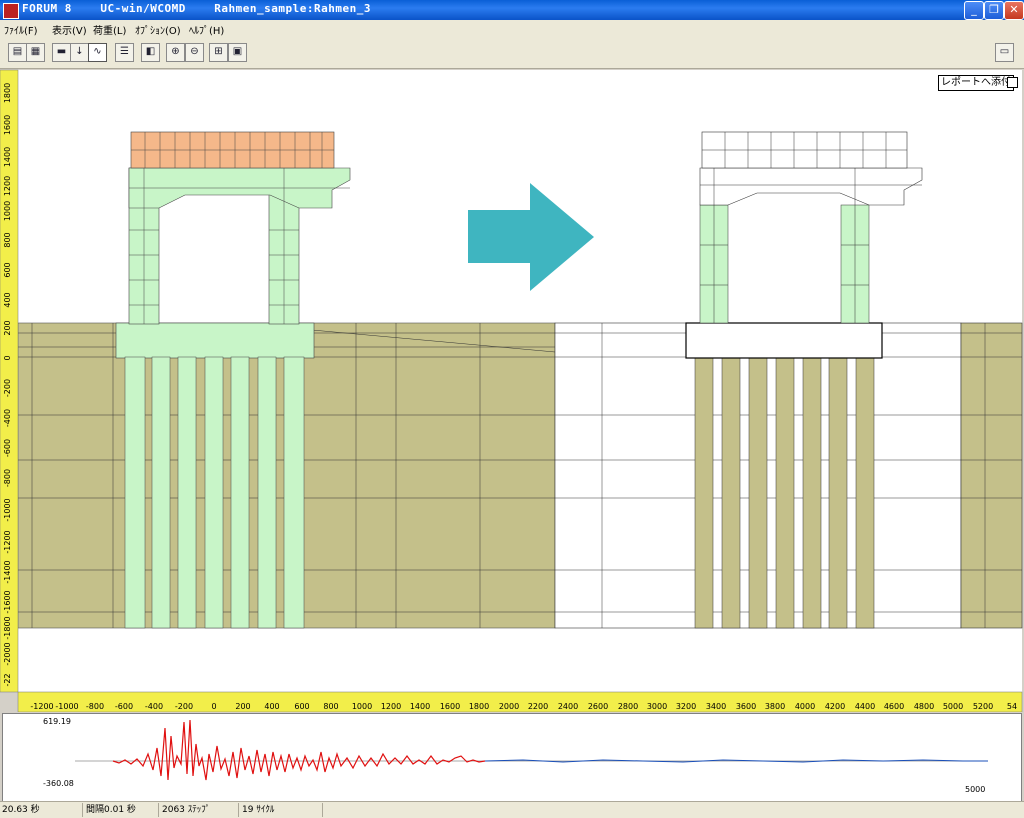 Image resolution: width=1024 pixels, height=818 pixels. What do you see at coordinates (199, 810) in the screenshot?
I see `status-steps: 2063 ｽﾃｯﾌﾟ` at bounding box center [199, 810].